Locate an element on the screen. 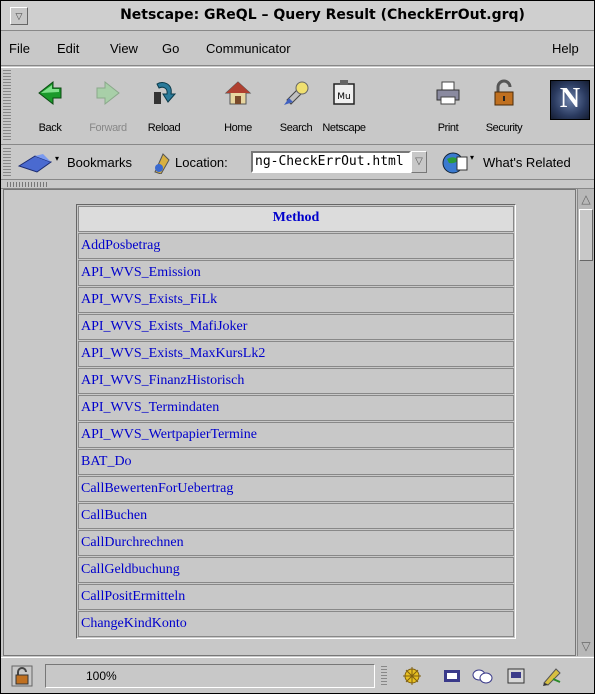 The height and width of the screenshot is (694, 595). search-flashlight-icon is located at coordinates (296, 93).